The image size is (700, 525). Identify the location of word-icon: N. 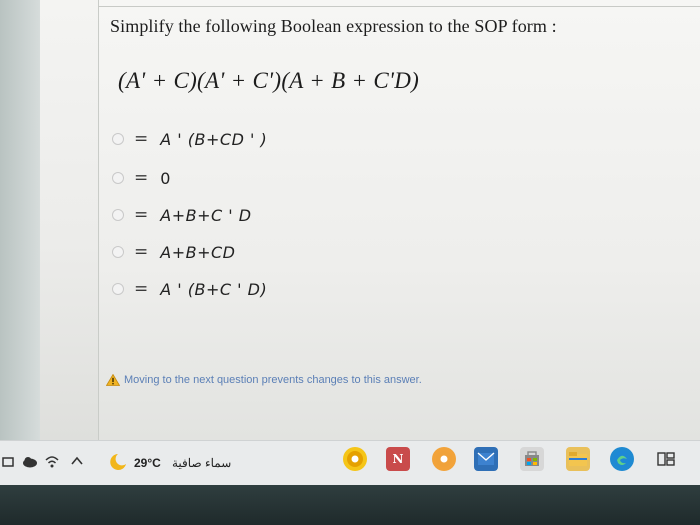
(398, 459).